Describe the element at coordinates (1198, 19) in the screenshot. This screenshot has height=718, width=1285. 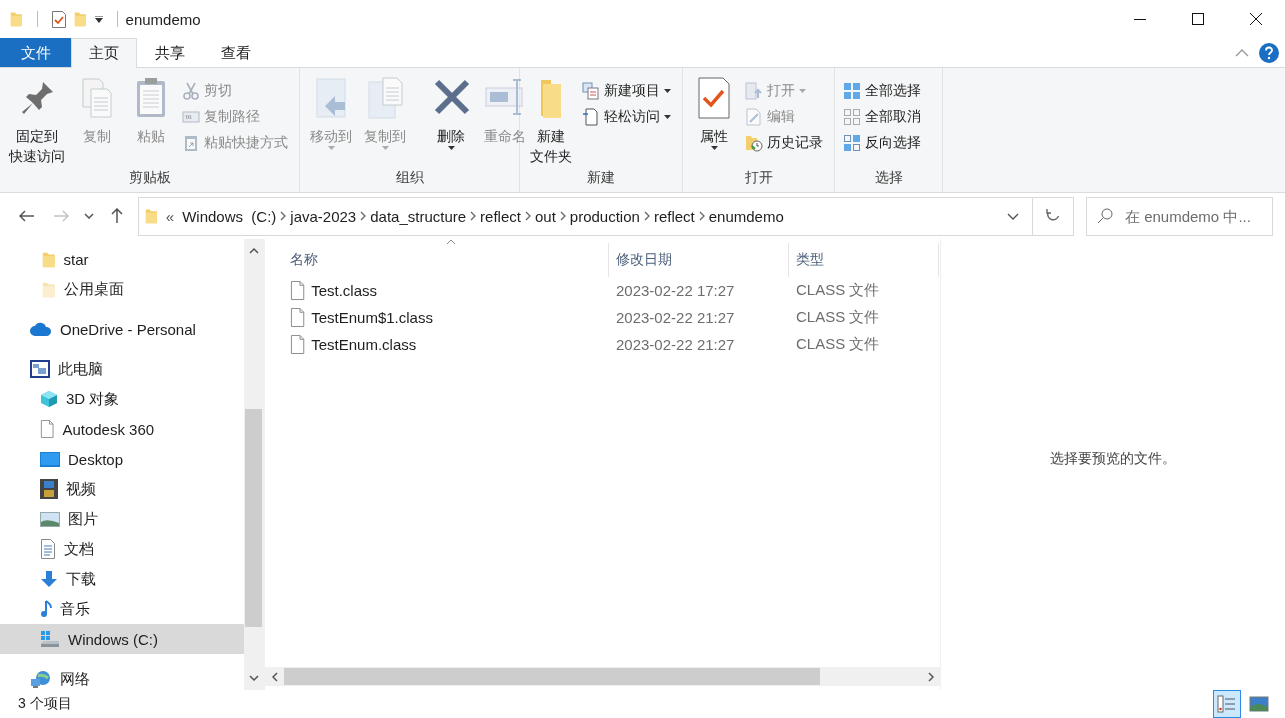
I see `maximize-icon` at that location.